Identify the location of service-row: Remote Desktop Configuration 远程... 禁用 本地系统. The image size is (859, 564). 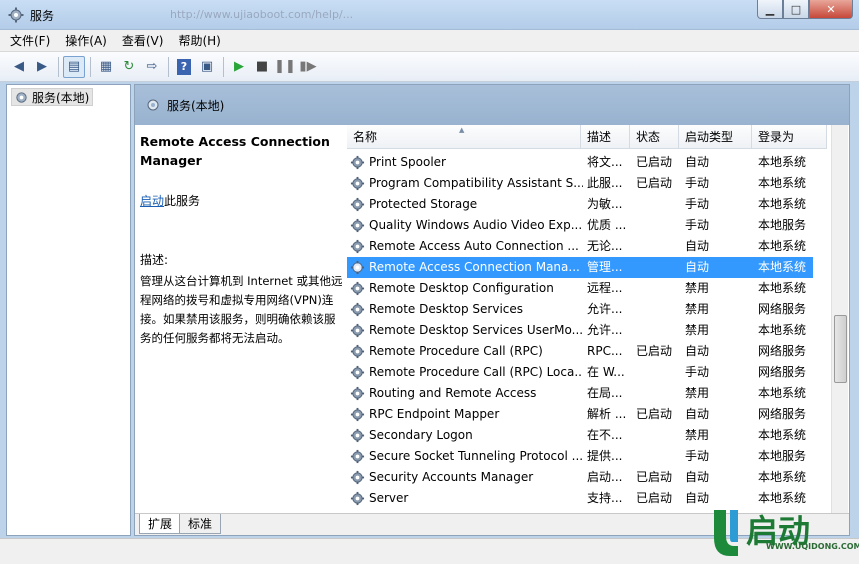
(580, 288).